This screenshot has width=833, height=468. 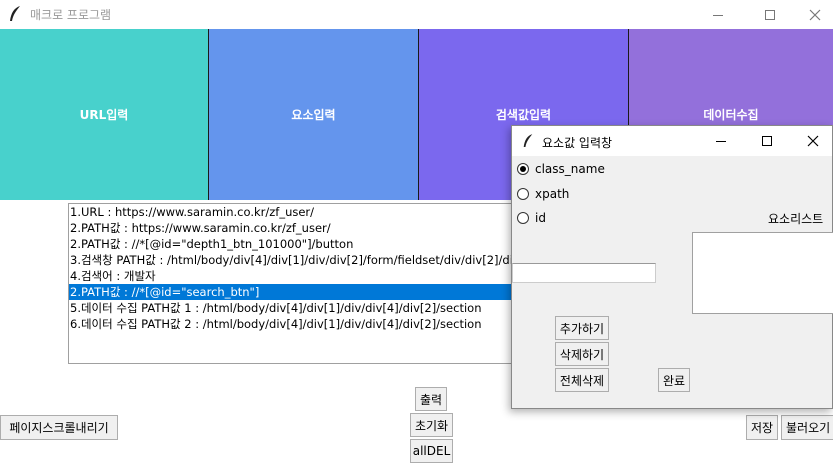 What do you see at coordinates (523, 115) in the screenshot?
I see `panel-label: 검색값입력` at bounding box center [523, 115].